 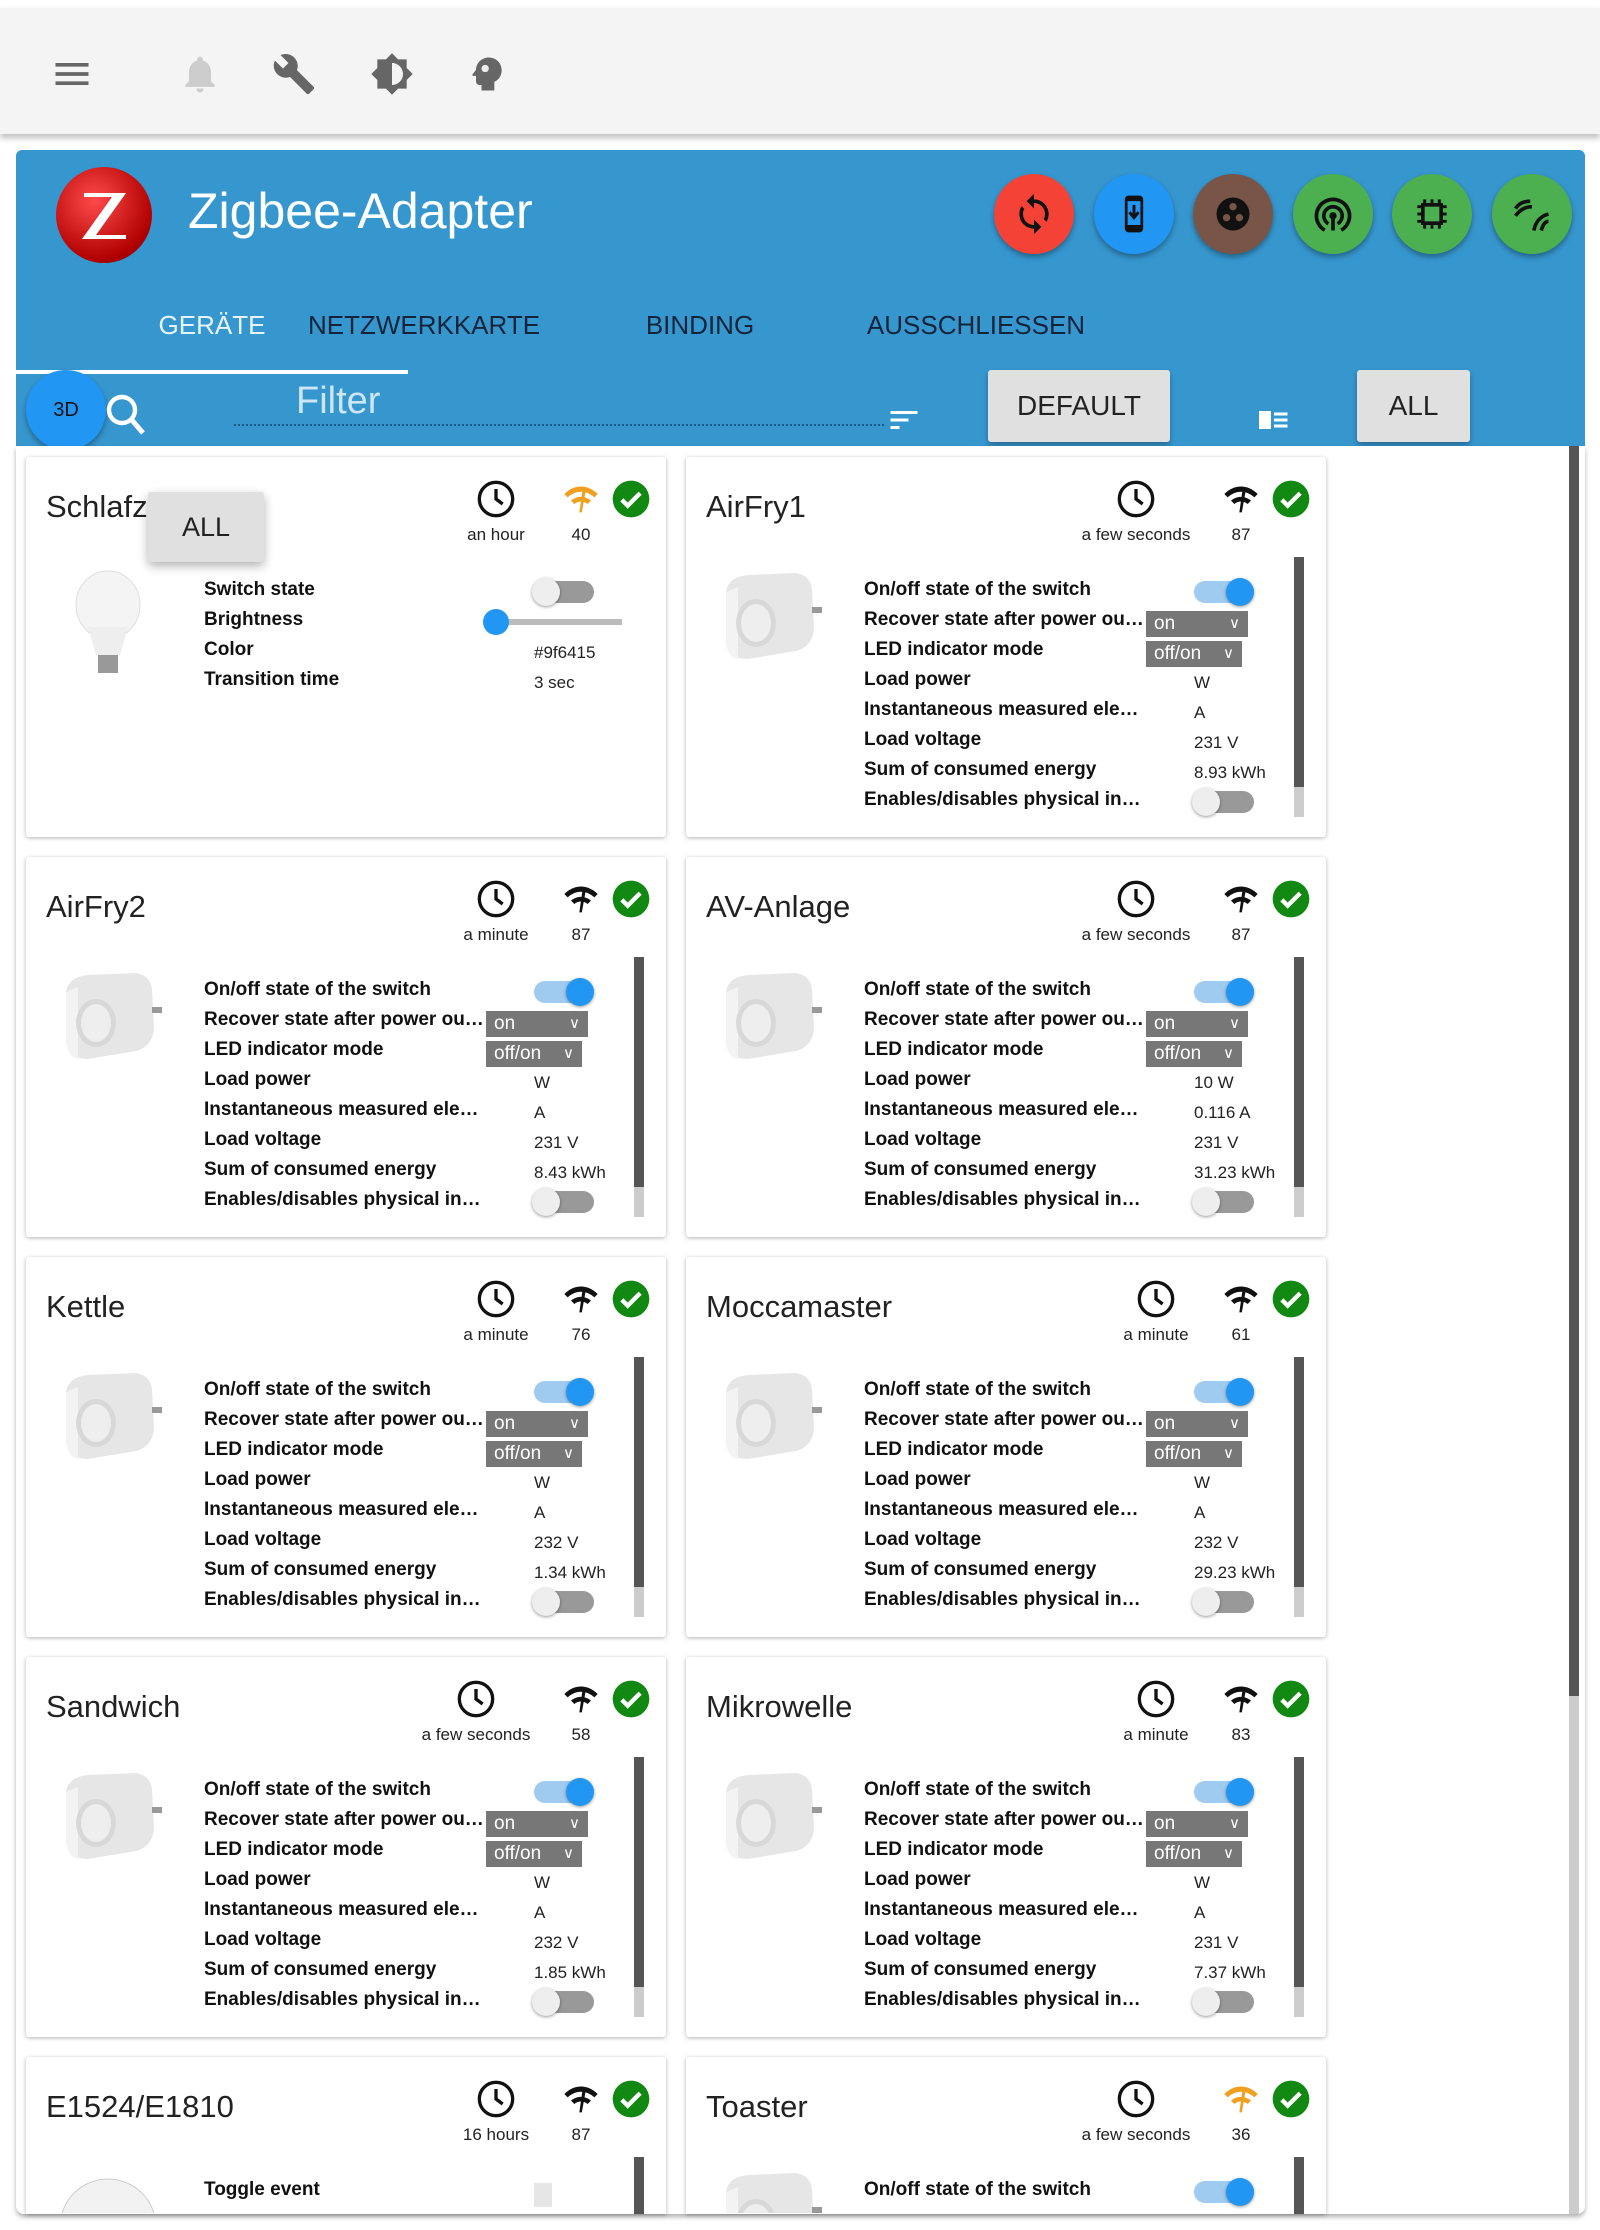 I want to click on signal-button, so click(x=1531, y=214).